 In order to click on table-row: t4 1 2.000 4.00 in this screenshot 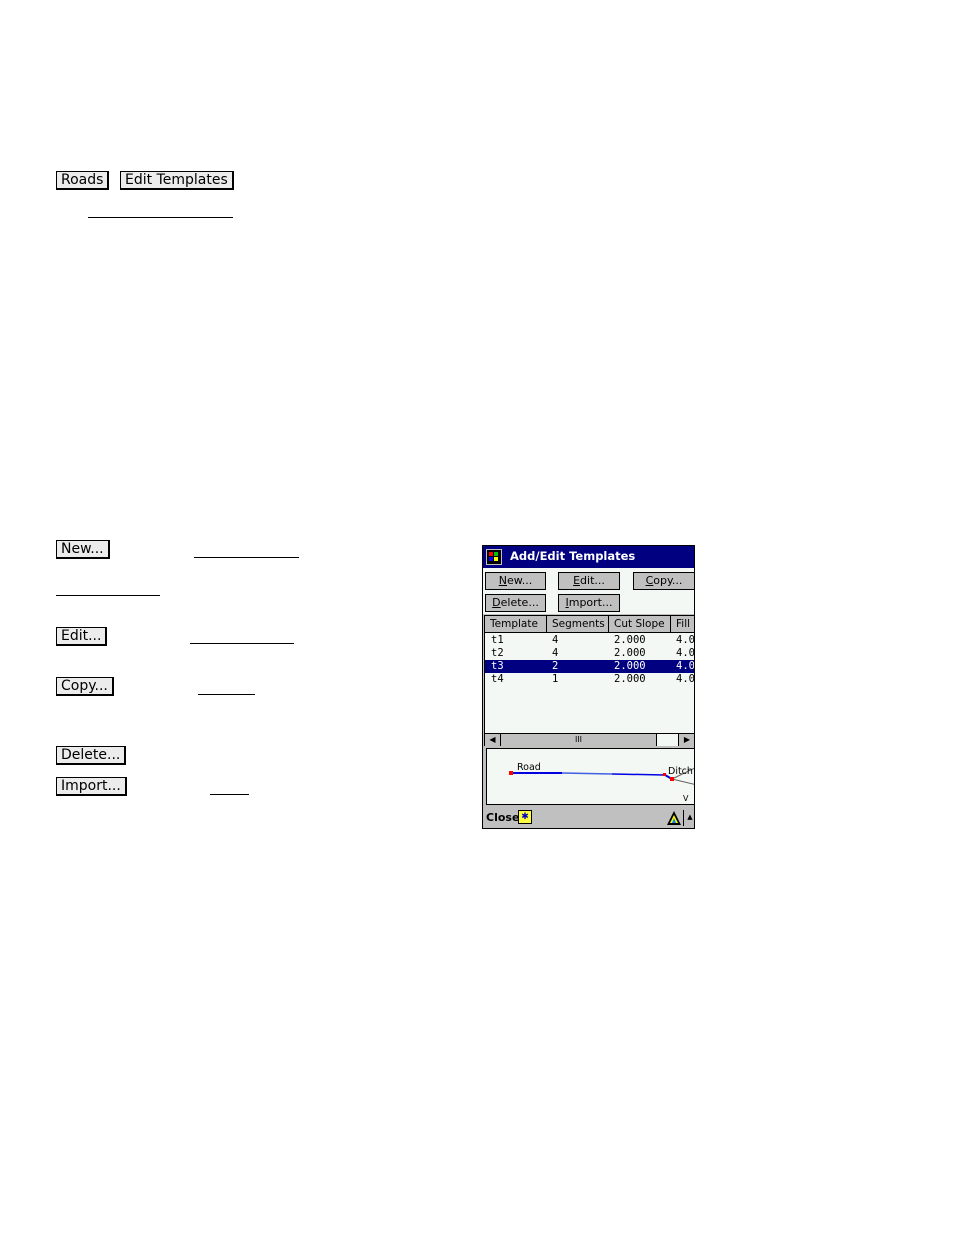, I will do `click(590, 679)`.